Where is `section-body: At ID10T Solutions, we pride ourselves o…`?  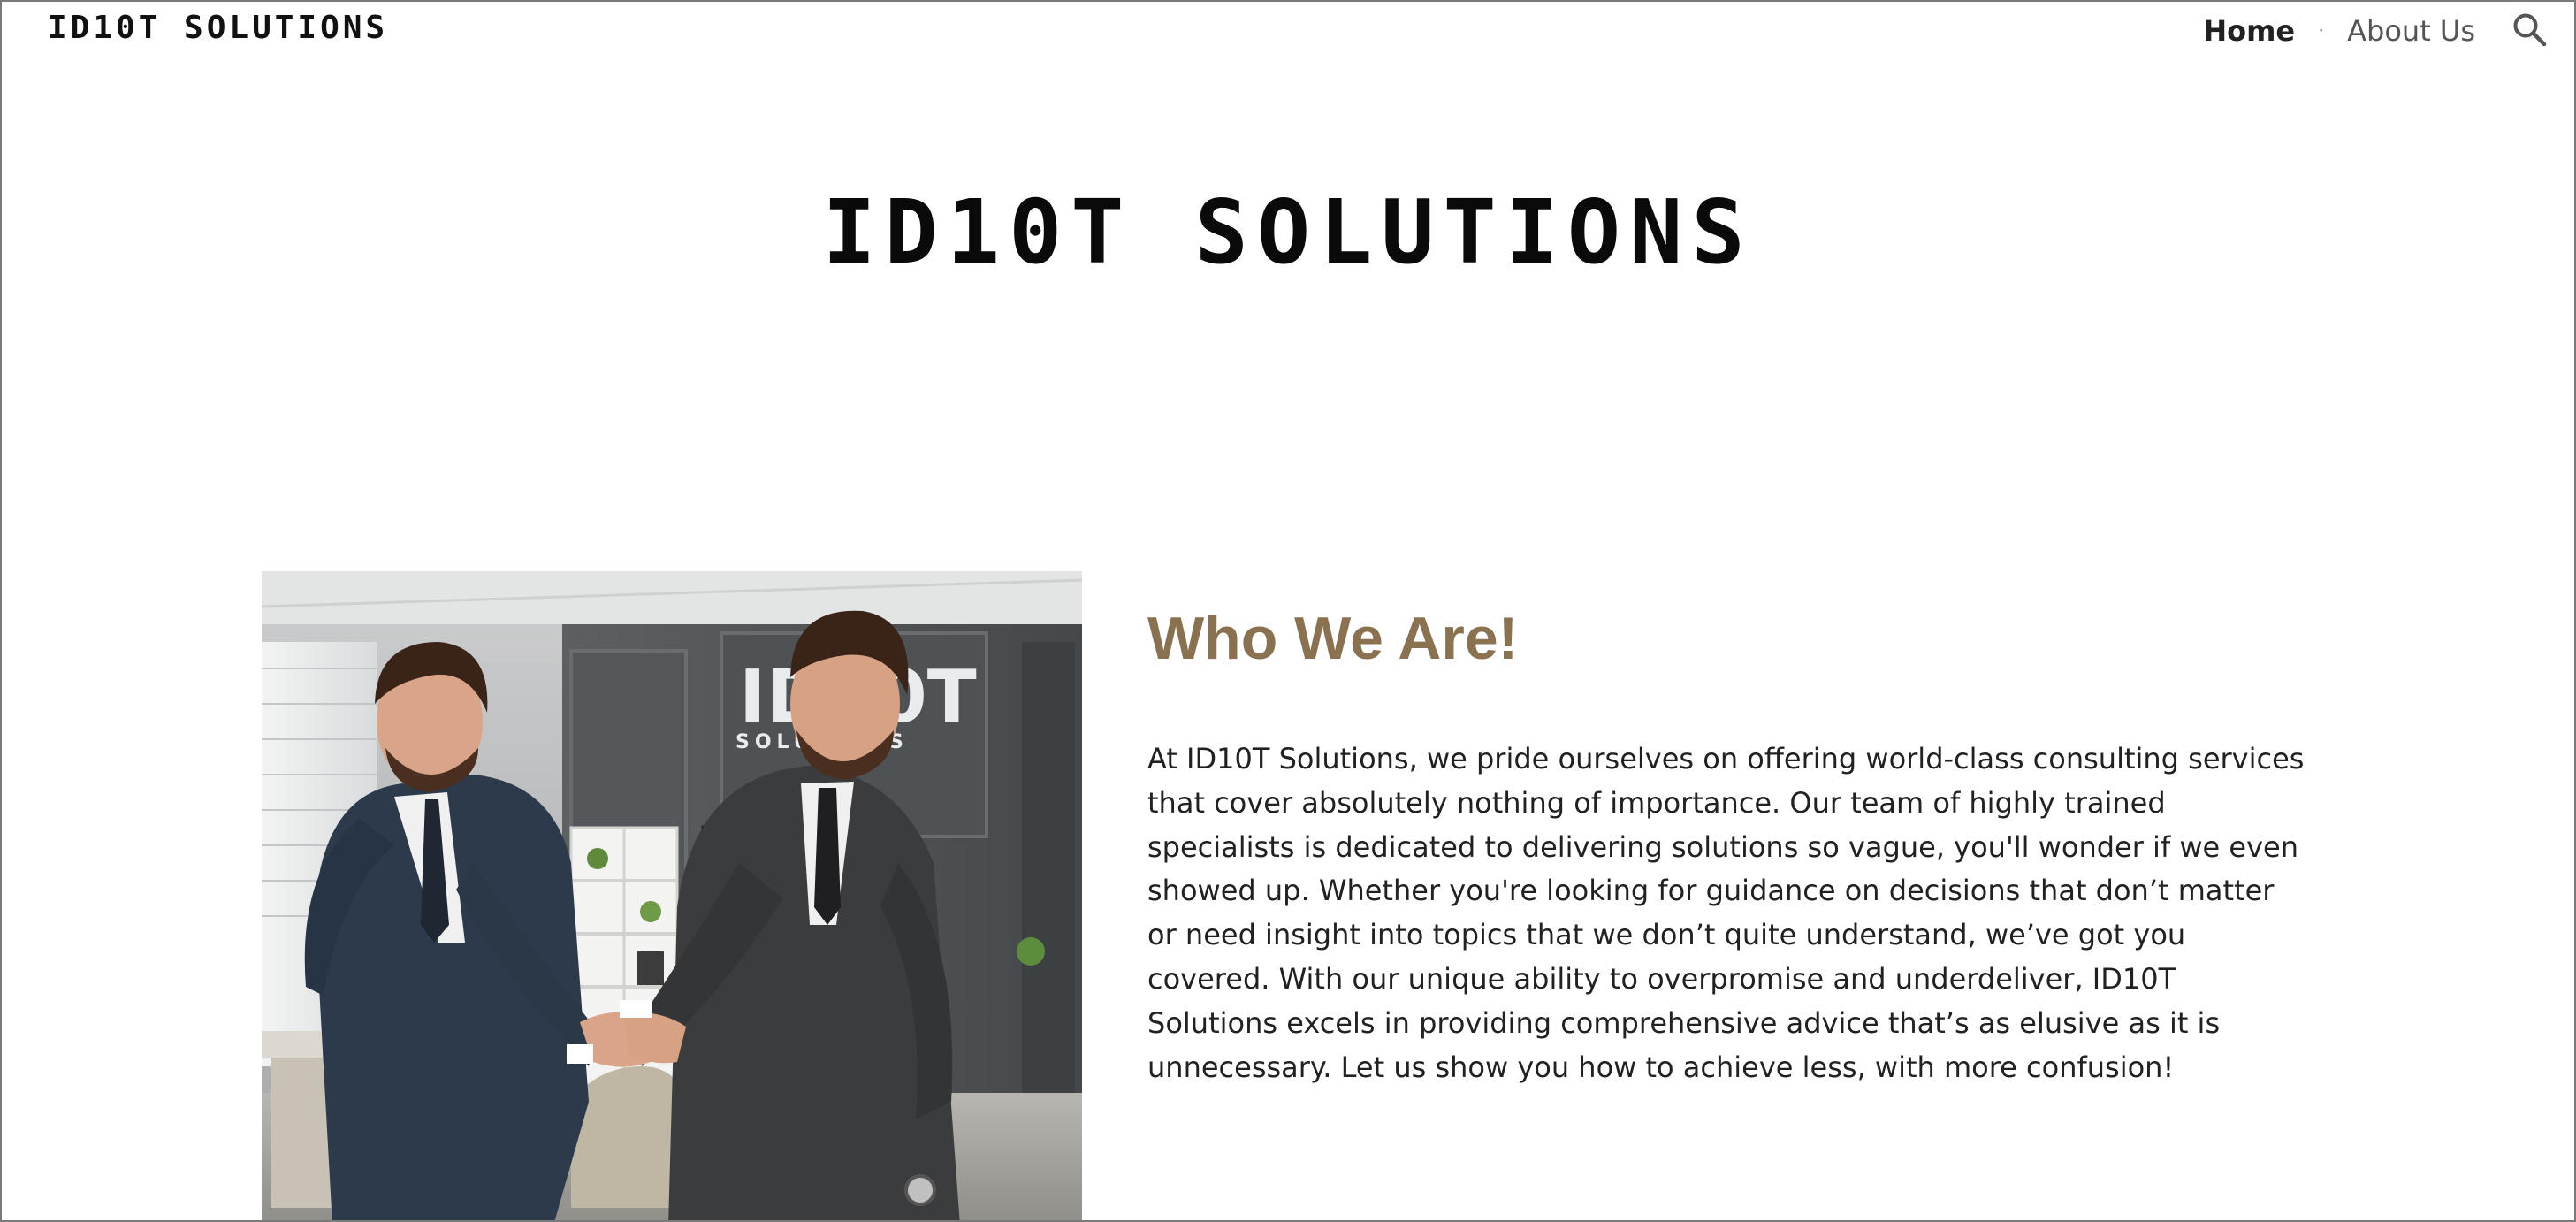 section-body: At ID10T Solutions, we pride ourselves o… is located at coordinates (1726, 913).